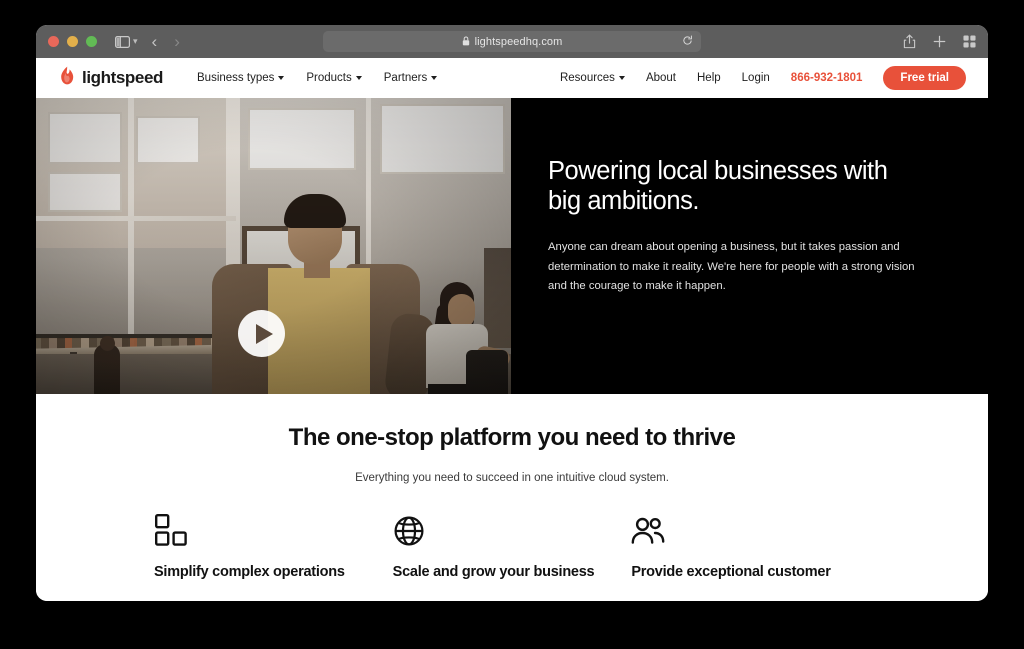 The width and height of the screenshot is (1024, 649). I want to click on toolbar-actions, so click(939, 41).